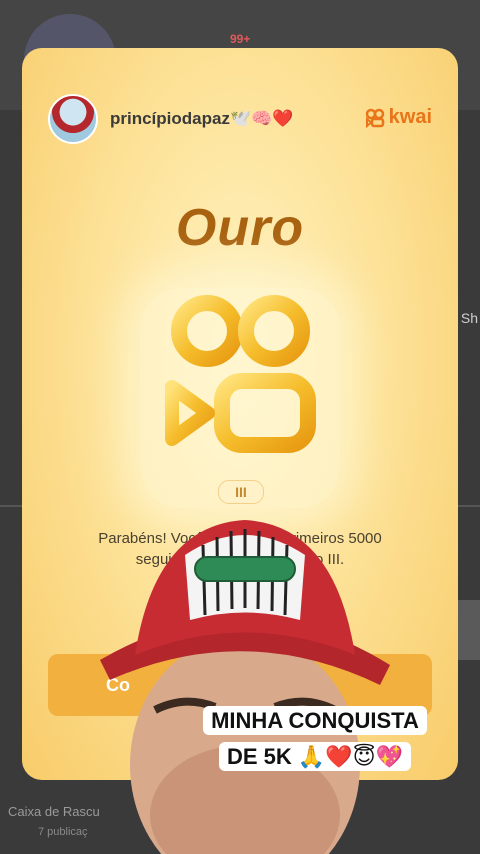 Image resolution: width=480 pixels, height=854 pixels. What do you see at coordinates (73, 119) in the screenshot?
I see `avatar` at bounding box center [73, 119].